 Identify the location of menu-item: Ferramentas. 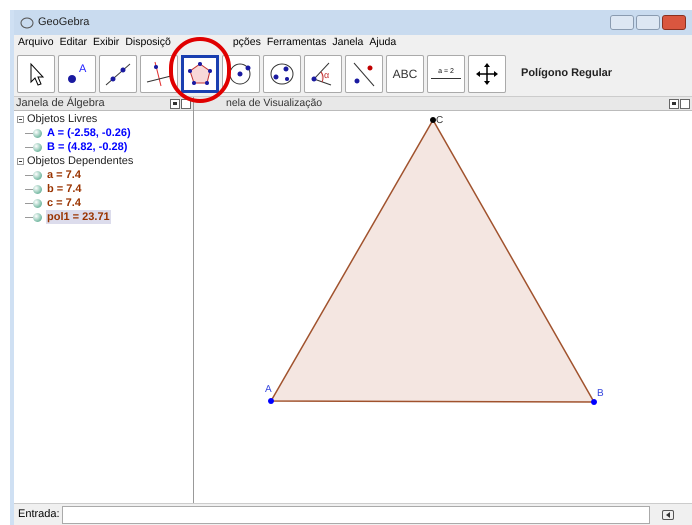
(296, 43).